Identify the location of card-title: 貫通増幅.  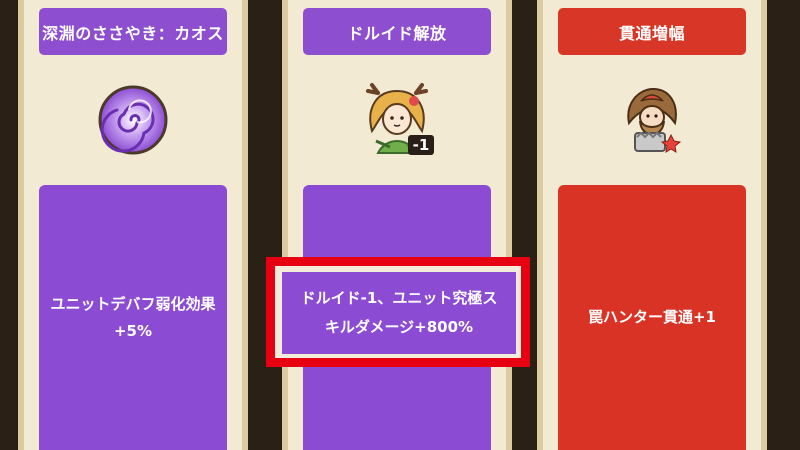
(652, 31).